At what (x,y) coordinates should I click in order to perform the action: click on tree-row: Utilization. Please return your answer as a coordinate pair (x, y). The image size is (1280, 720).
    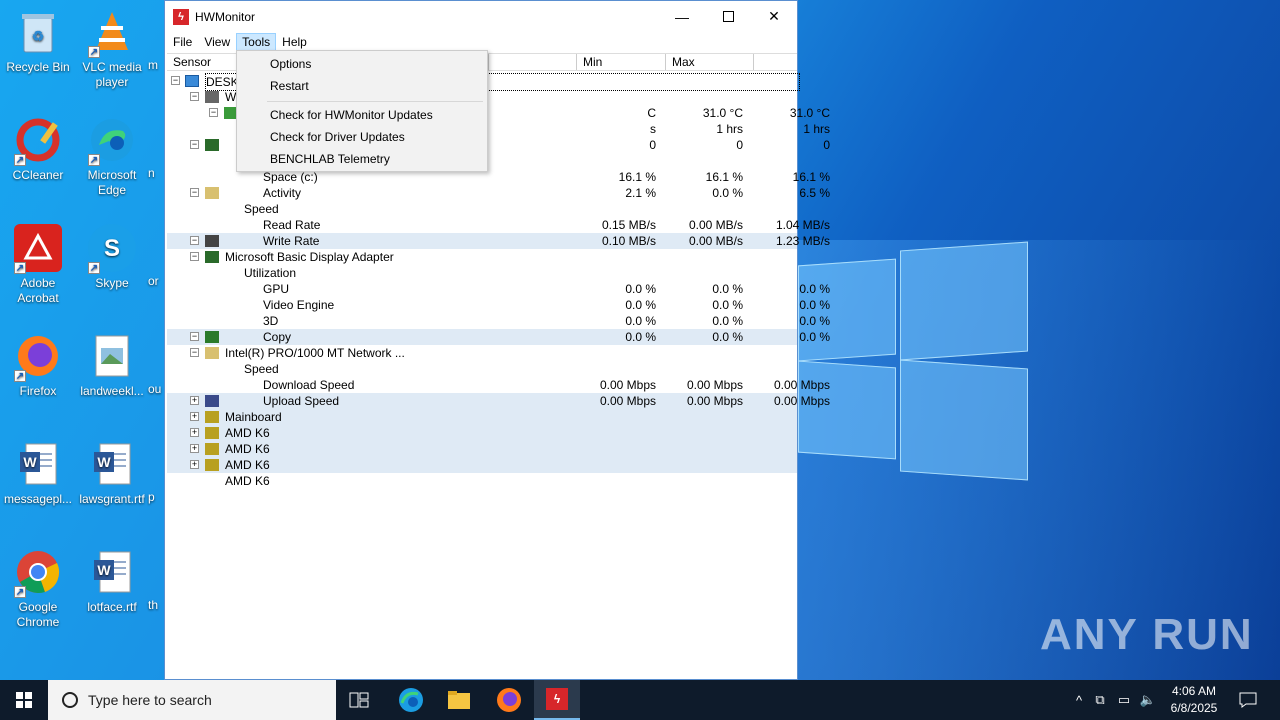
    Looking at the image, I should click on (482, 273).